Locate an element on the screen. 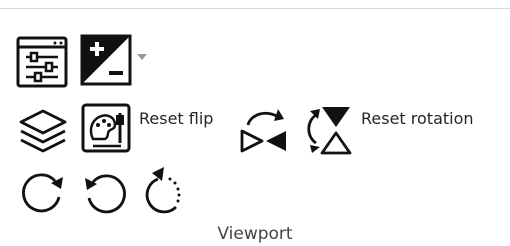 The image size is (510, 246). rotate-left-button is located at coordinates (104, 192).